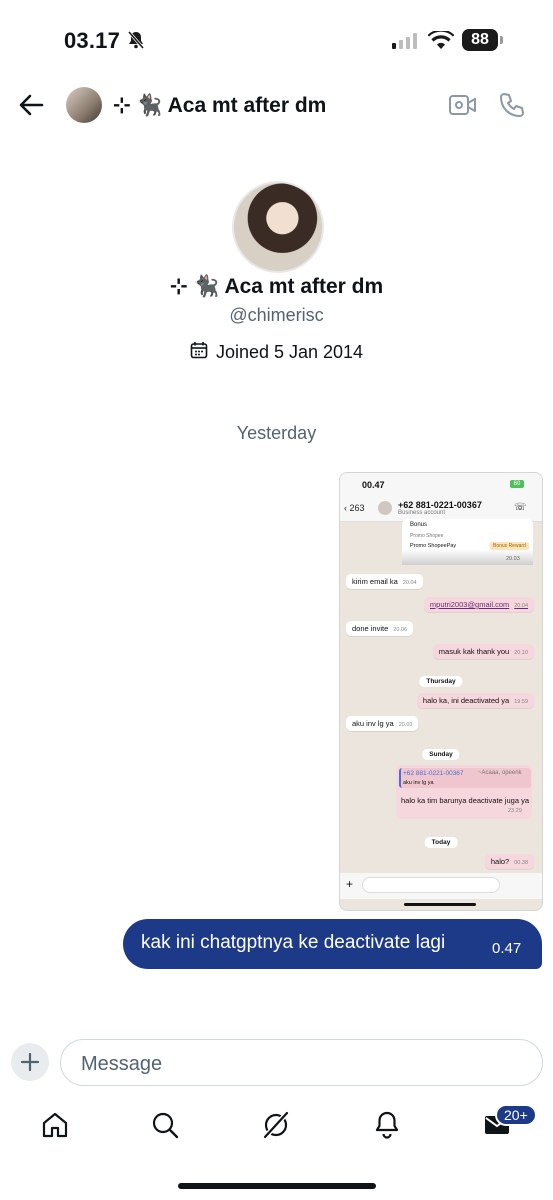 Image resolution: width=553 pixels, height=1200 pixels. Describe the element at coordinates (427, 536) in the screenshot. I see `shot-card-line1: Promo Shopee` at that location.